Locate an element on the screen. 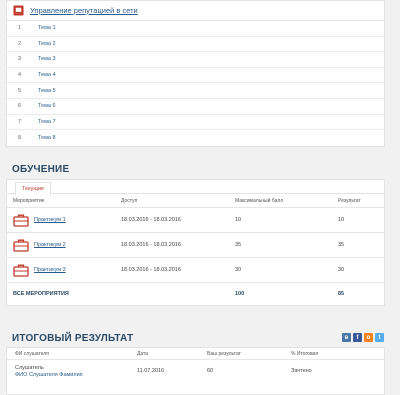  final-section-title: ИТОГОВЫЙ РЕЗУЛЬТАТ is located at coordinates (73, 338).